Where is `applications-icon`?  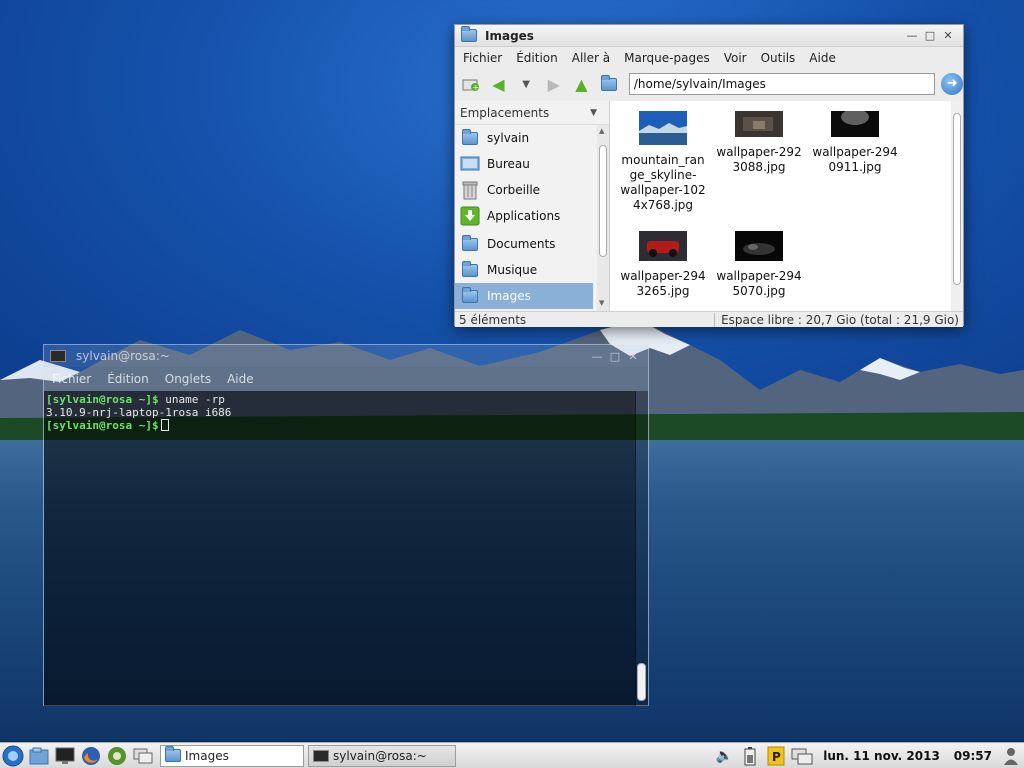
applications-icon is located at coordinates (470, 216).